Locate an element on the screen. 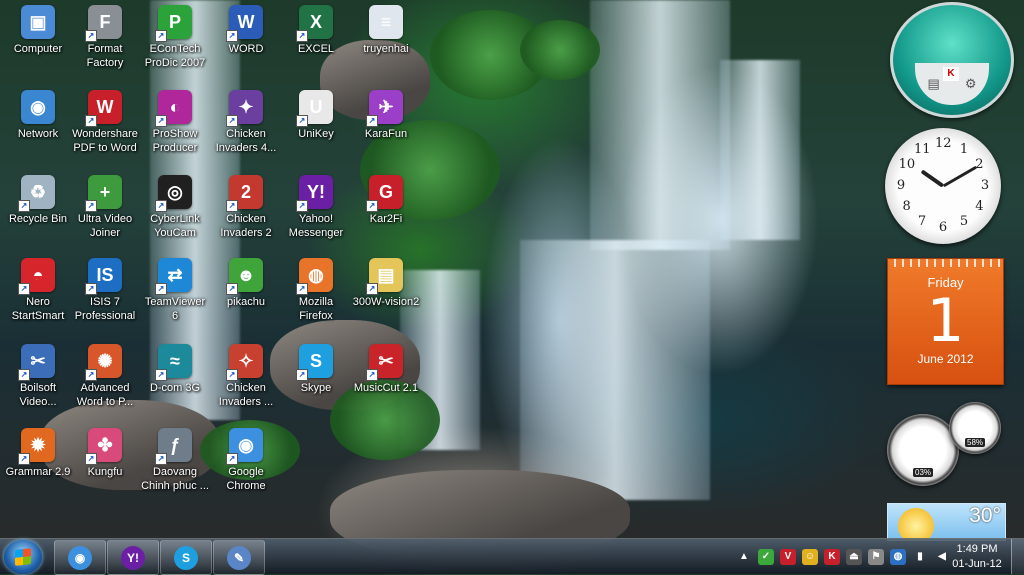 The width and height of the screenshot is (1024, 575). desktop-shortcut-label: ProShow Producer is located at coordinates (175, 141).